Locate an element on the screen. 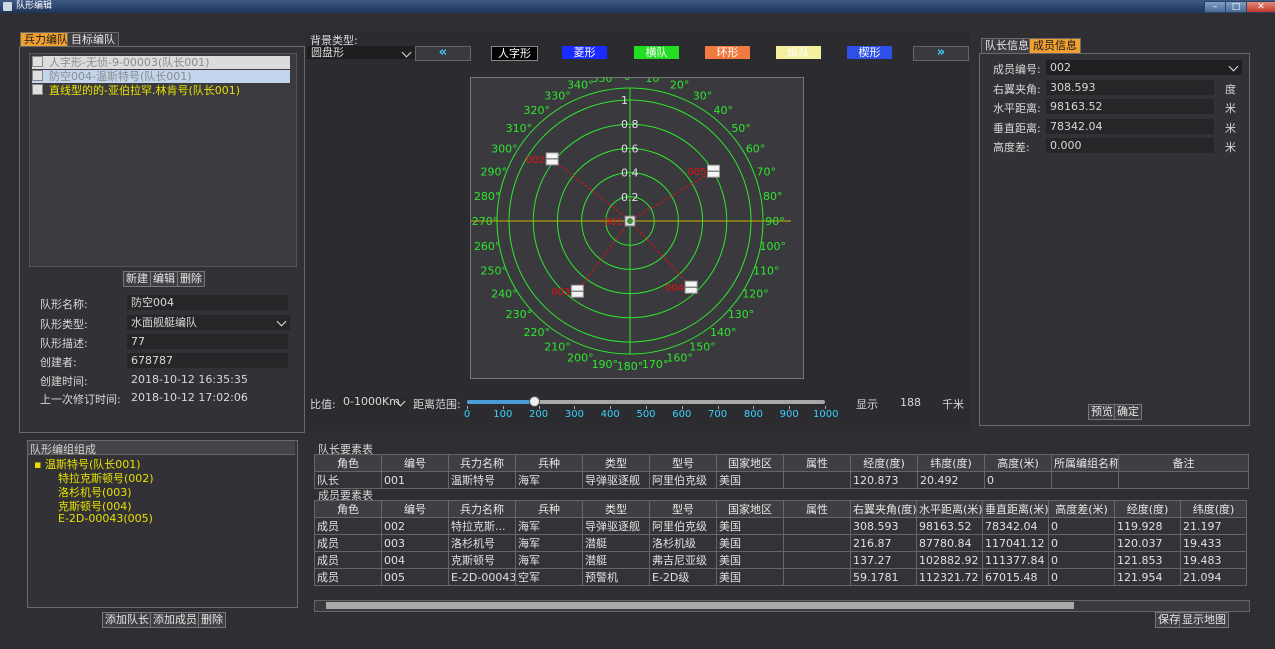 The image size is (1275, 649). leader-table-cell: 20.492 is located at coordinates (951, 480).